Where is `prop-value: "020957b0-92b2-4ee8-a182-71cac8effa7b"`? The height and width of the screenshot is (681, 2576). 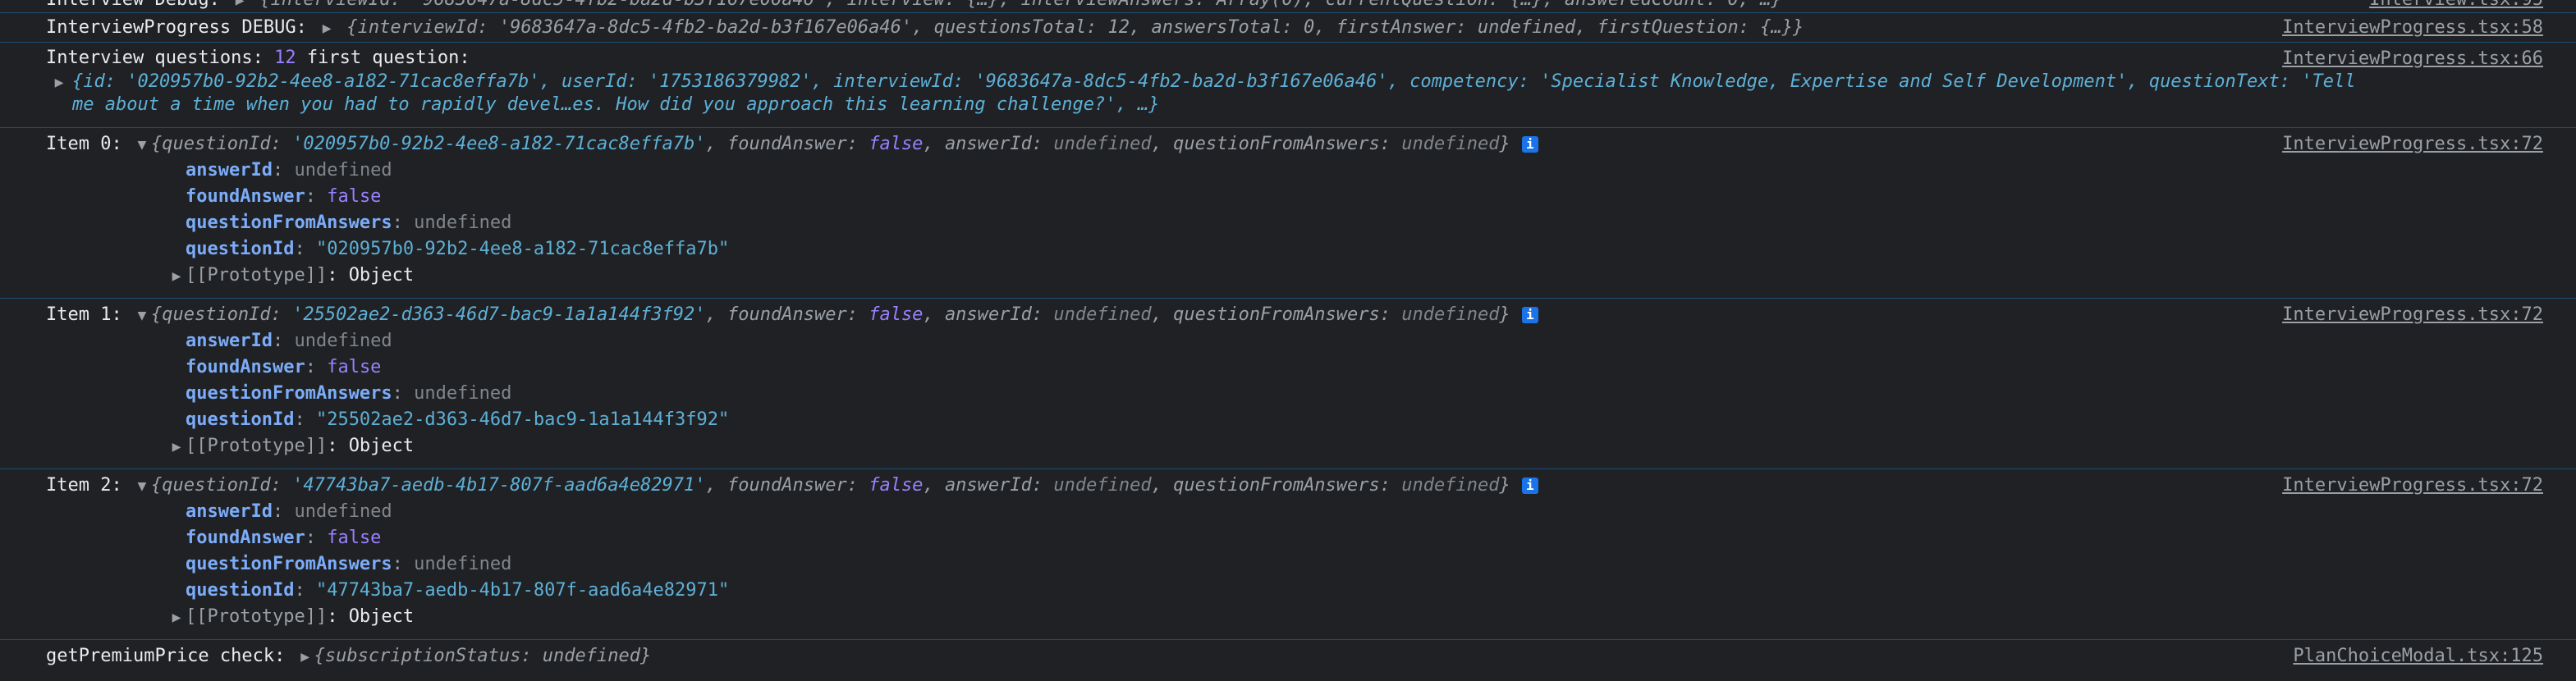
prop-value: "020957b0-92b2-4ee8-a182-71cac8effa7b" is located at coordinates (523, 249).